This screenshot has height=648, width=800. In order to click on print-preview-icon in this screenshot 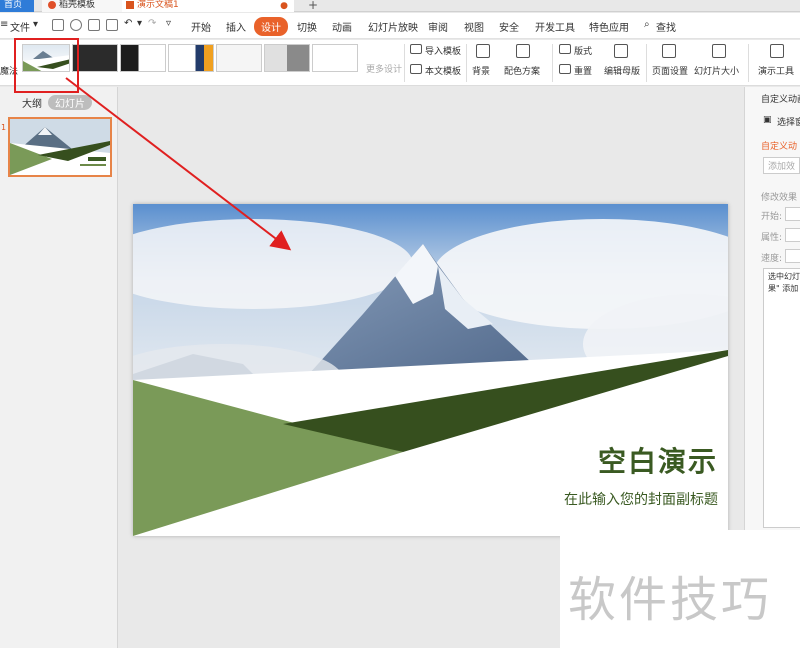, I will do `click(112, 25)`.